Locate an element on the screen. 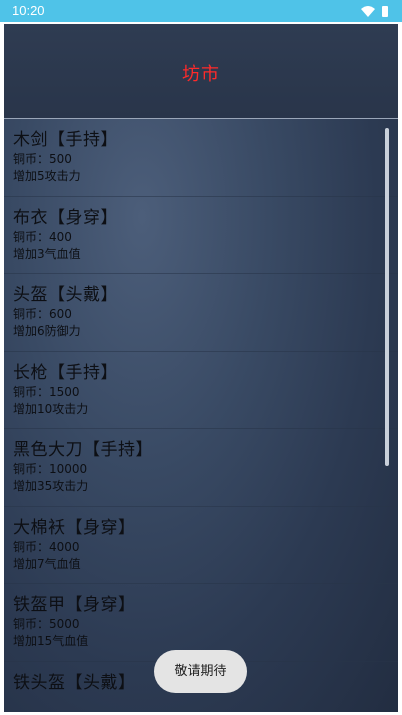 The width and height of the screenshot is (402, 715). item-effect: 增加6防御力 is located at coordinates (47, 331).